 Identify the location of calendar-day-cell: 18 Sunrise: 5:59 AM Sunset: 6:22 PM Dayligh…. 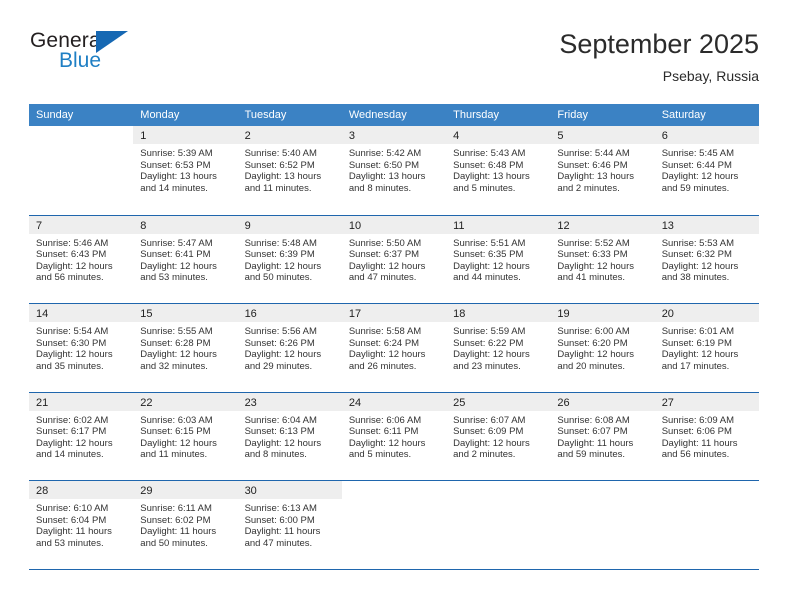
(498, 348).